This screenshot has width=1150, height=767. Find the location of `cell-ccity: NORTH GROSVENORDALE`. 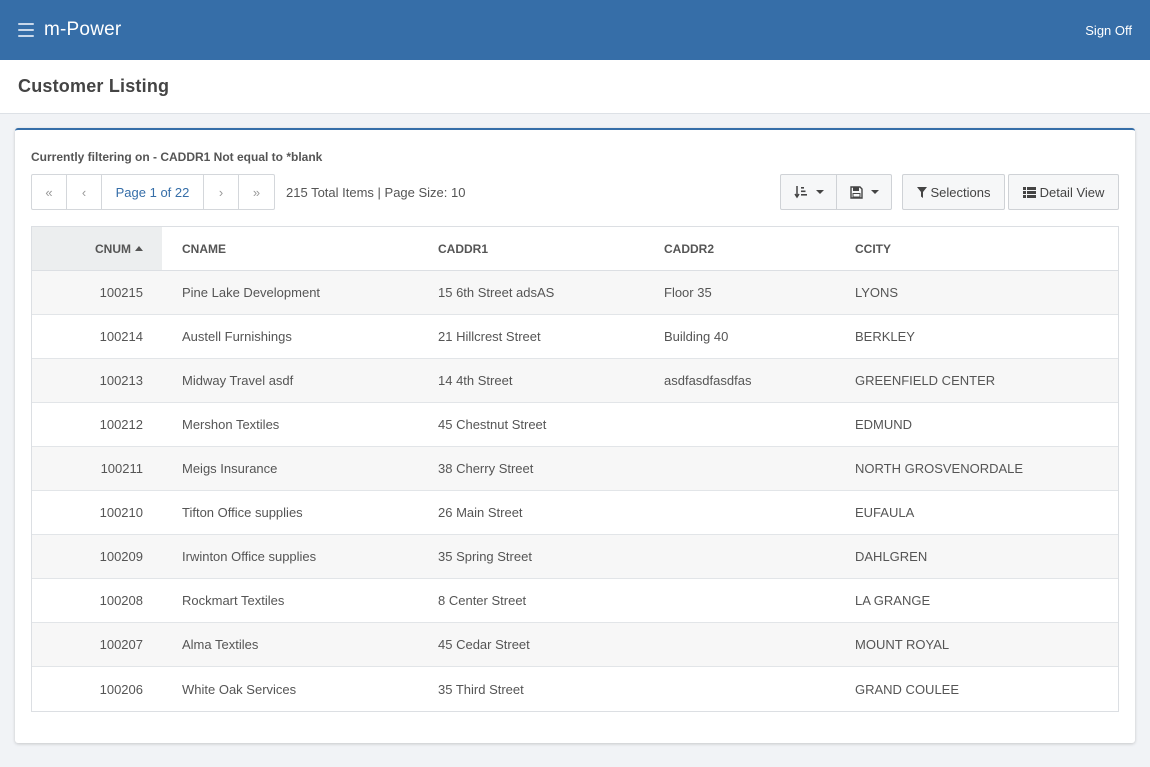

cell-ccity: NORTH GROSVENORDALE is located at coordinates (939, 468).